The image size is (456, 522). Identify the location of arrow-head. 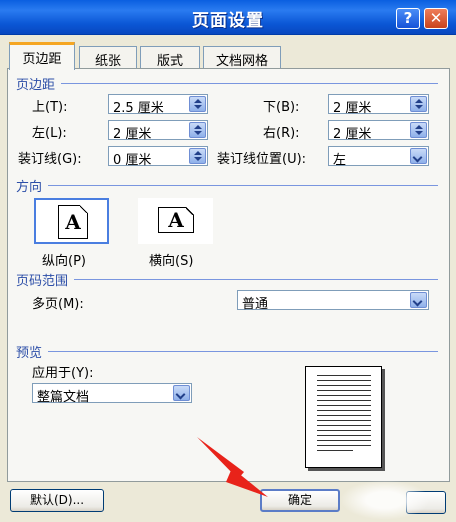
(247, 482).